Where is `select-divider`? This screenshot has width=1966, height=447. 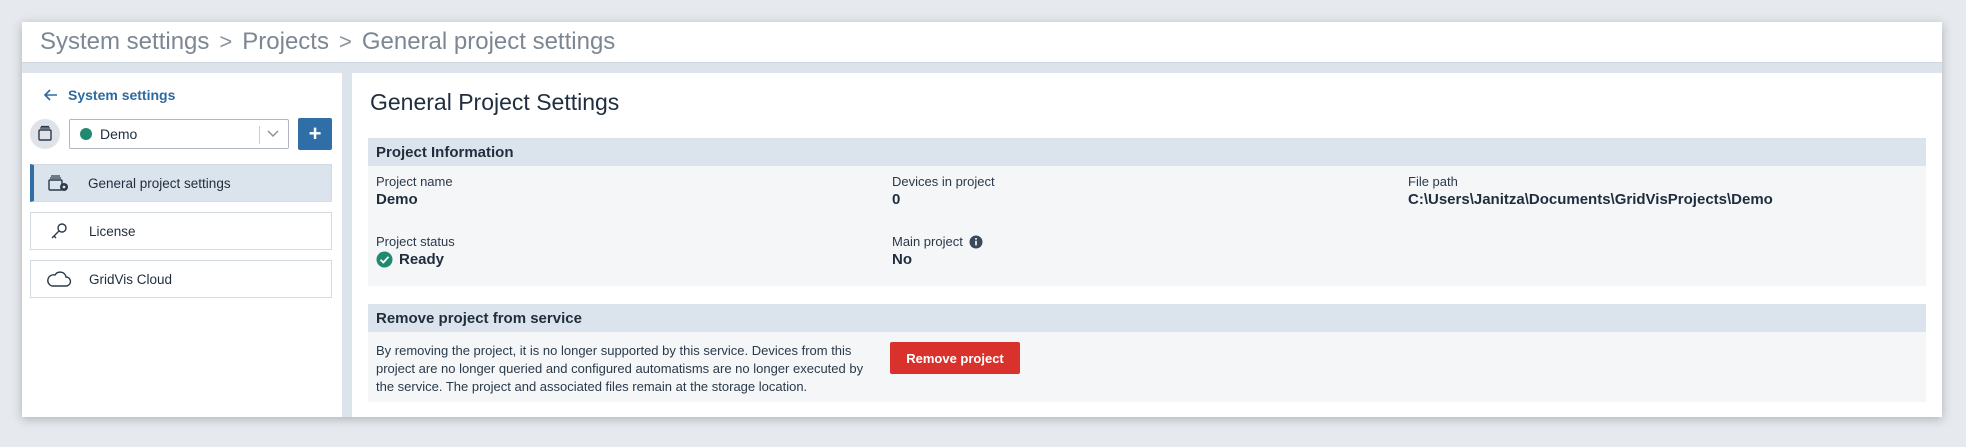 select-divider is located at coordinates (259, 135).